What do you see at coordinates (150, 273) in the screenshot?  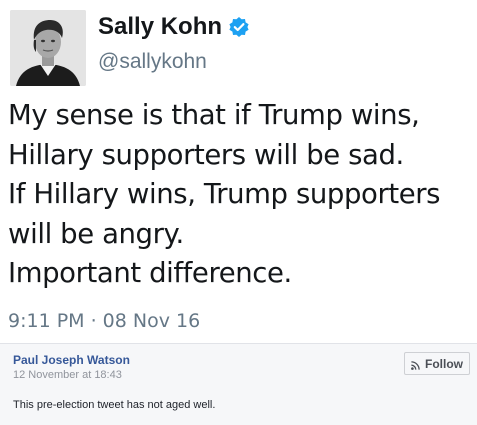 I see `tweet-text-line: Important difference.` at bounding box center [150, 273].